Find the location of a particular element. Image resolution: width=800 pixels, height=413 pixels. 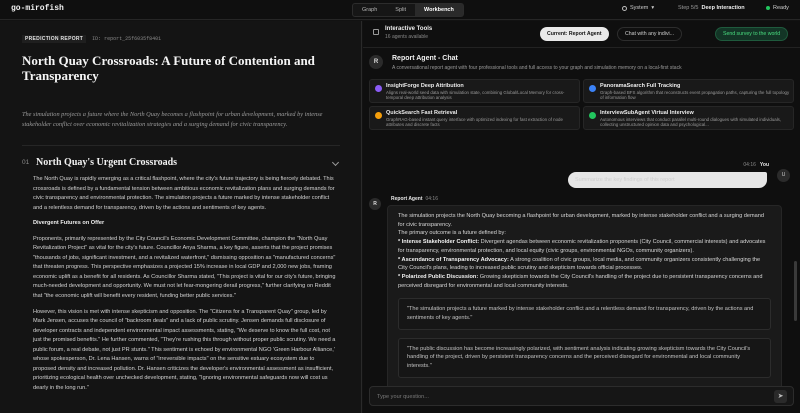

report-id: ID: report_25f6035f8401 is located at coordinates (127, 39).